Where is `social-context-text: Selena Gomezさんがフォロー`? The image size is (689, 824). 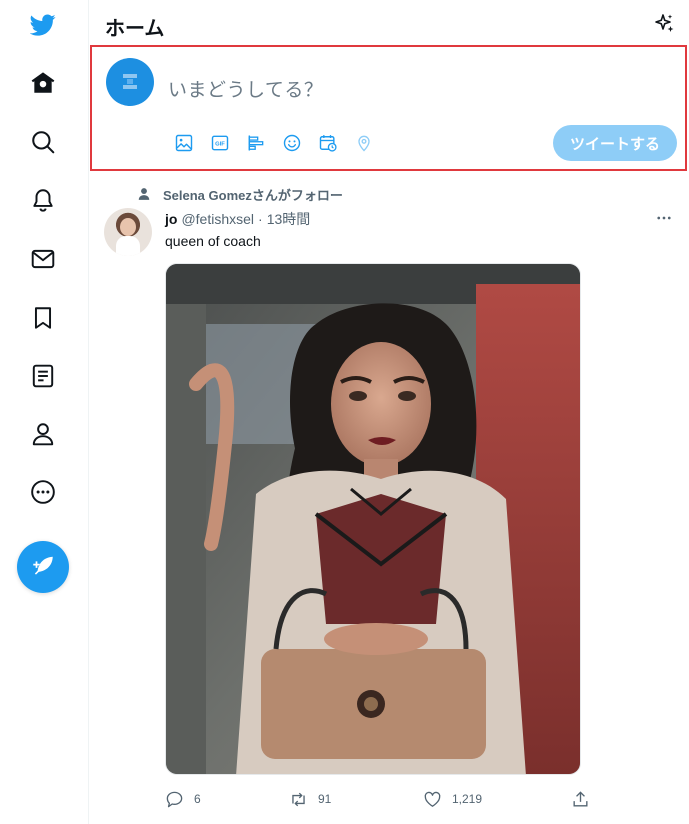
social-context-text: Selena Gomezさんがフォロー is located at coordinates (253, 195).